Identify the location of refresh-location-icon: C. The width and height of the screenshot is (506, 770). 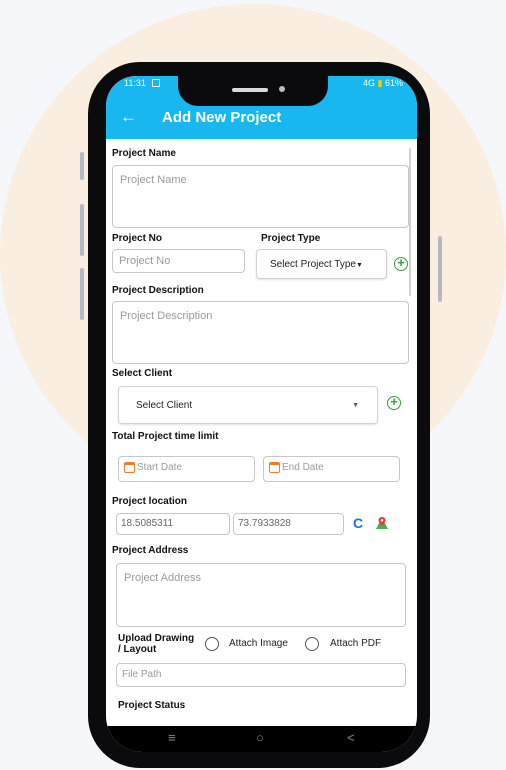
(358, 523).